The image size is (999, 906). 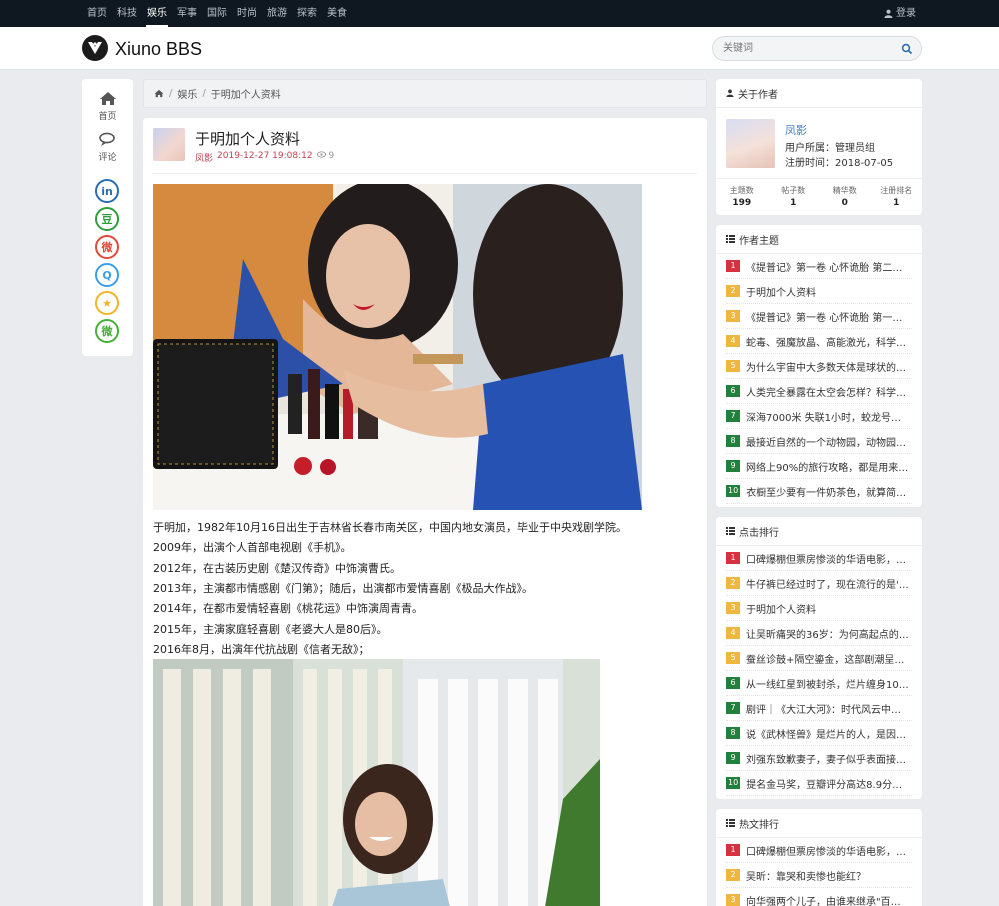 What do you see at coordinates (95, 48) in the screenshot?
I see `logo-icon` at bounding box center [95, 48].